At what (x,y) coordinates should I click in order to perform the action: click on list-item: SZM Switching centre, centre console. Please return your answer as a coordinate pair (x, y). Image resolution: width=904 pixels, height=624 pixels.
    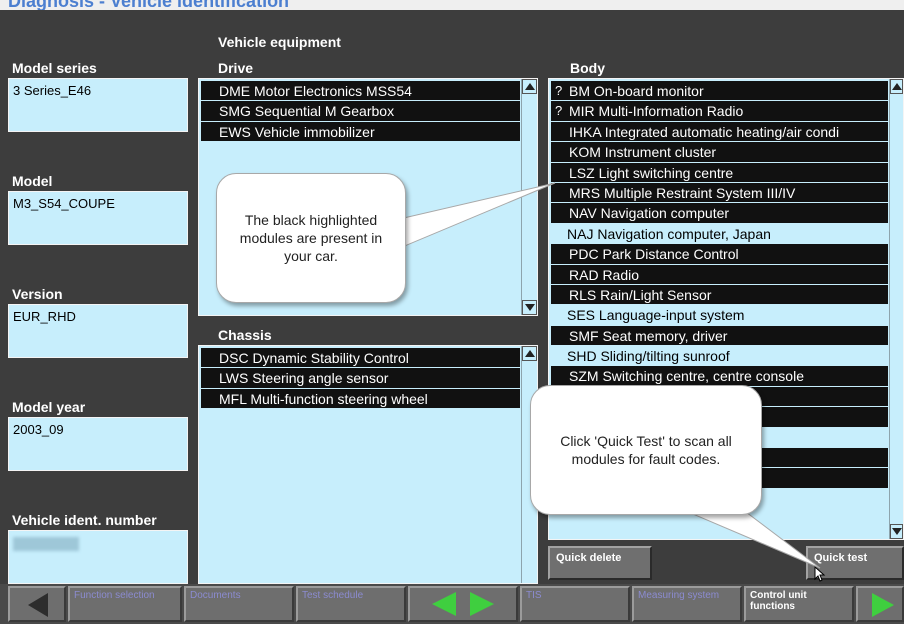
    Looking at the image, I should click on (719, 376).